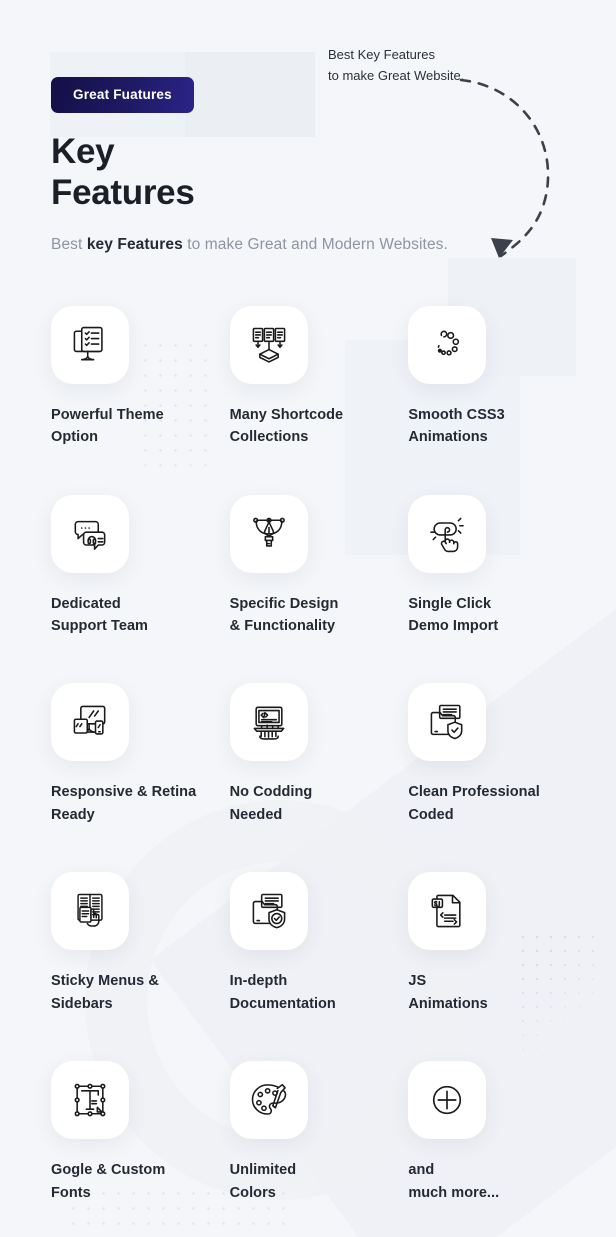 The height and width of the screenshot is (1237, 616). Describe the element at coordinates (305, 803) in the screenshot. I see `feature-label: No Codding Needed` at that location.